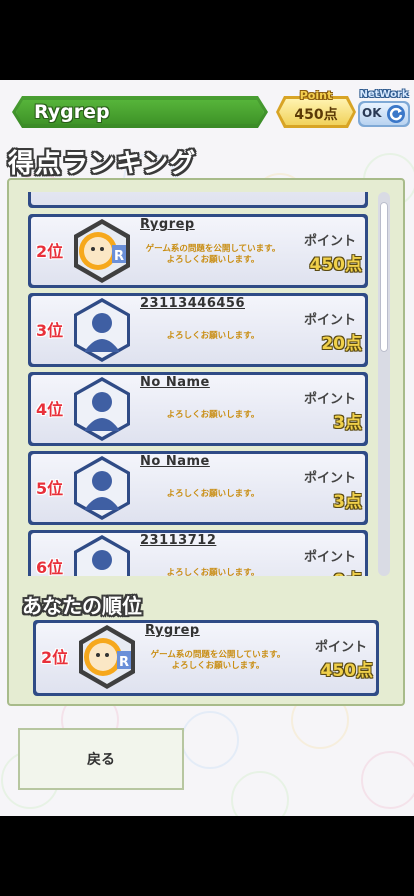 The image size is (414, 896). What do you see at coordinates (384, 94) in the screenshot?
I see `network-label: NetWork` at bounding box center [384, 94].